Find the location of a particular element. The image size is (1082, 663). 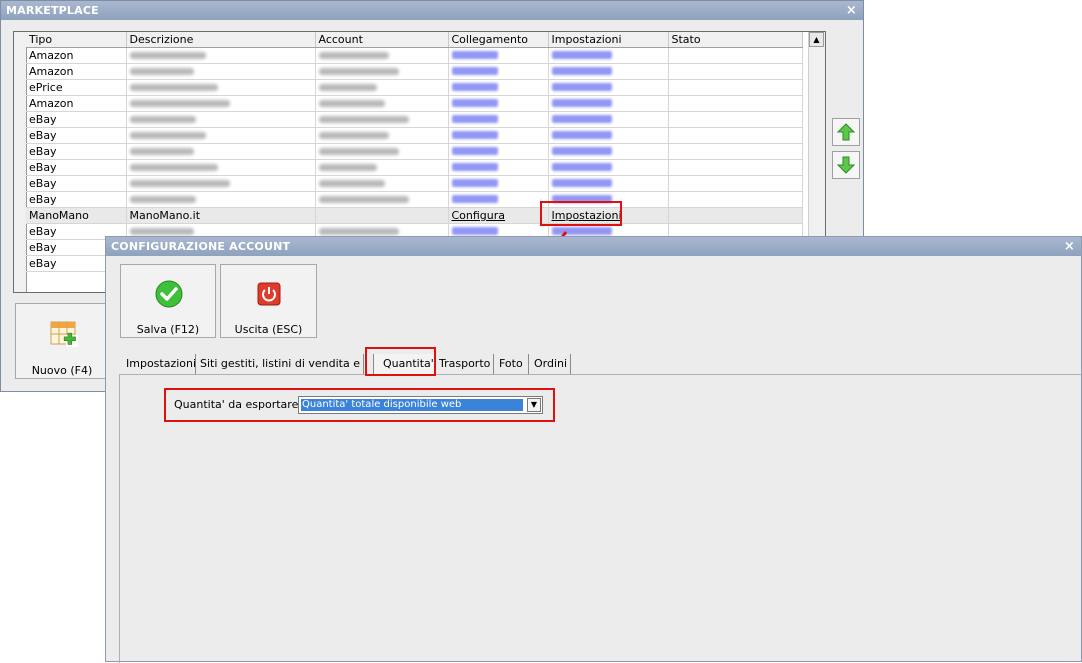

quantita-field-highlight is located at coordinates (359, 405).